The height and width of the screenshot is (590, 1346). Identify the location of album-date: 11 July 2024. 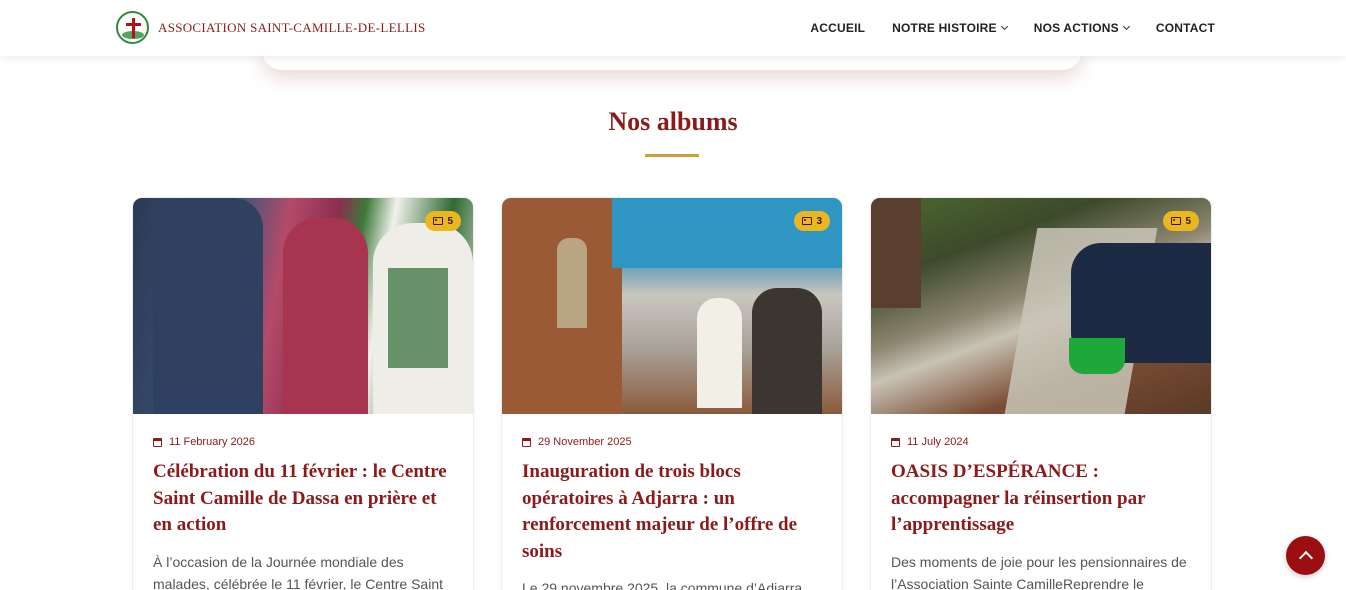
(1041, 442).